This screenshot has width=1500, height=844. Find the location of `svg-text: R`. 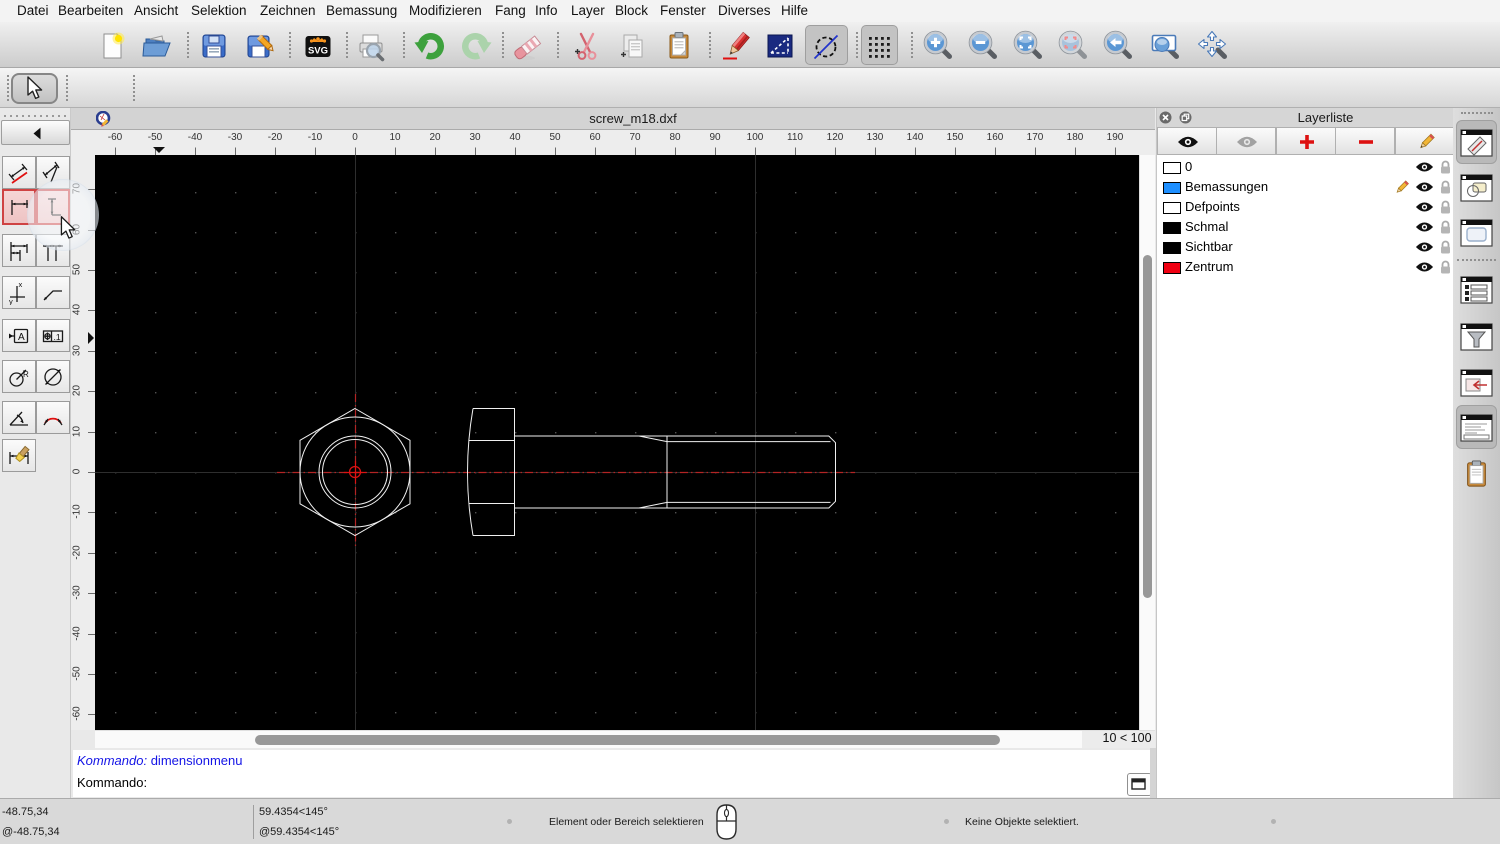

svg-text: R is located at coordinates (26, 374).